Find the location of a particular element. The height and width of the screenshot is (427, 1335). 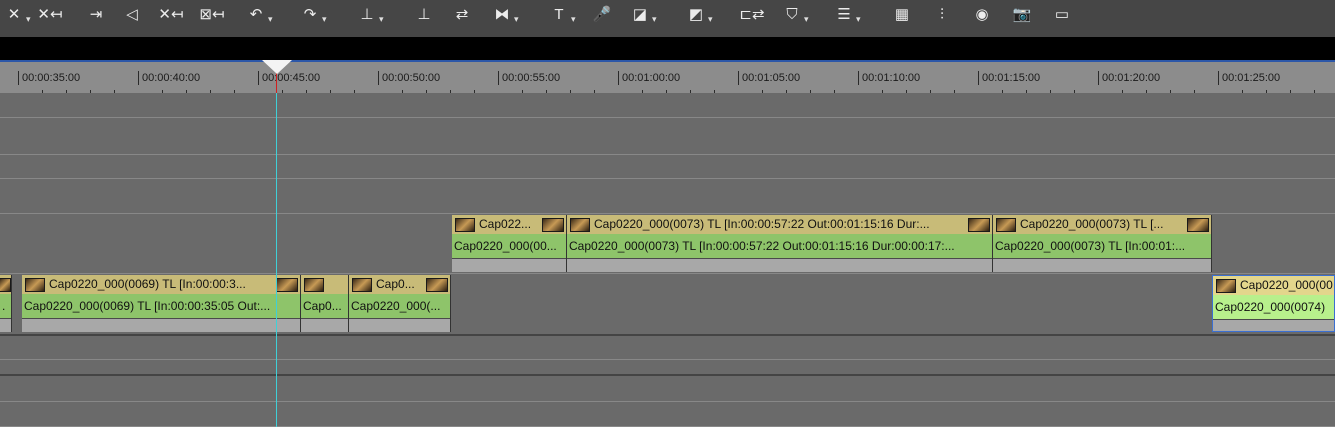

timeline-clip-selected: Cap0220_000(00 Cap0220_000(0074) is located at coordinates (1273, 303).